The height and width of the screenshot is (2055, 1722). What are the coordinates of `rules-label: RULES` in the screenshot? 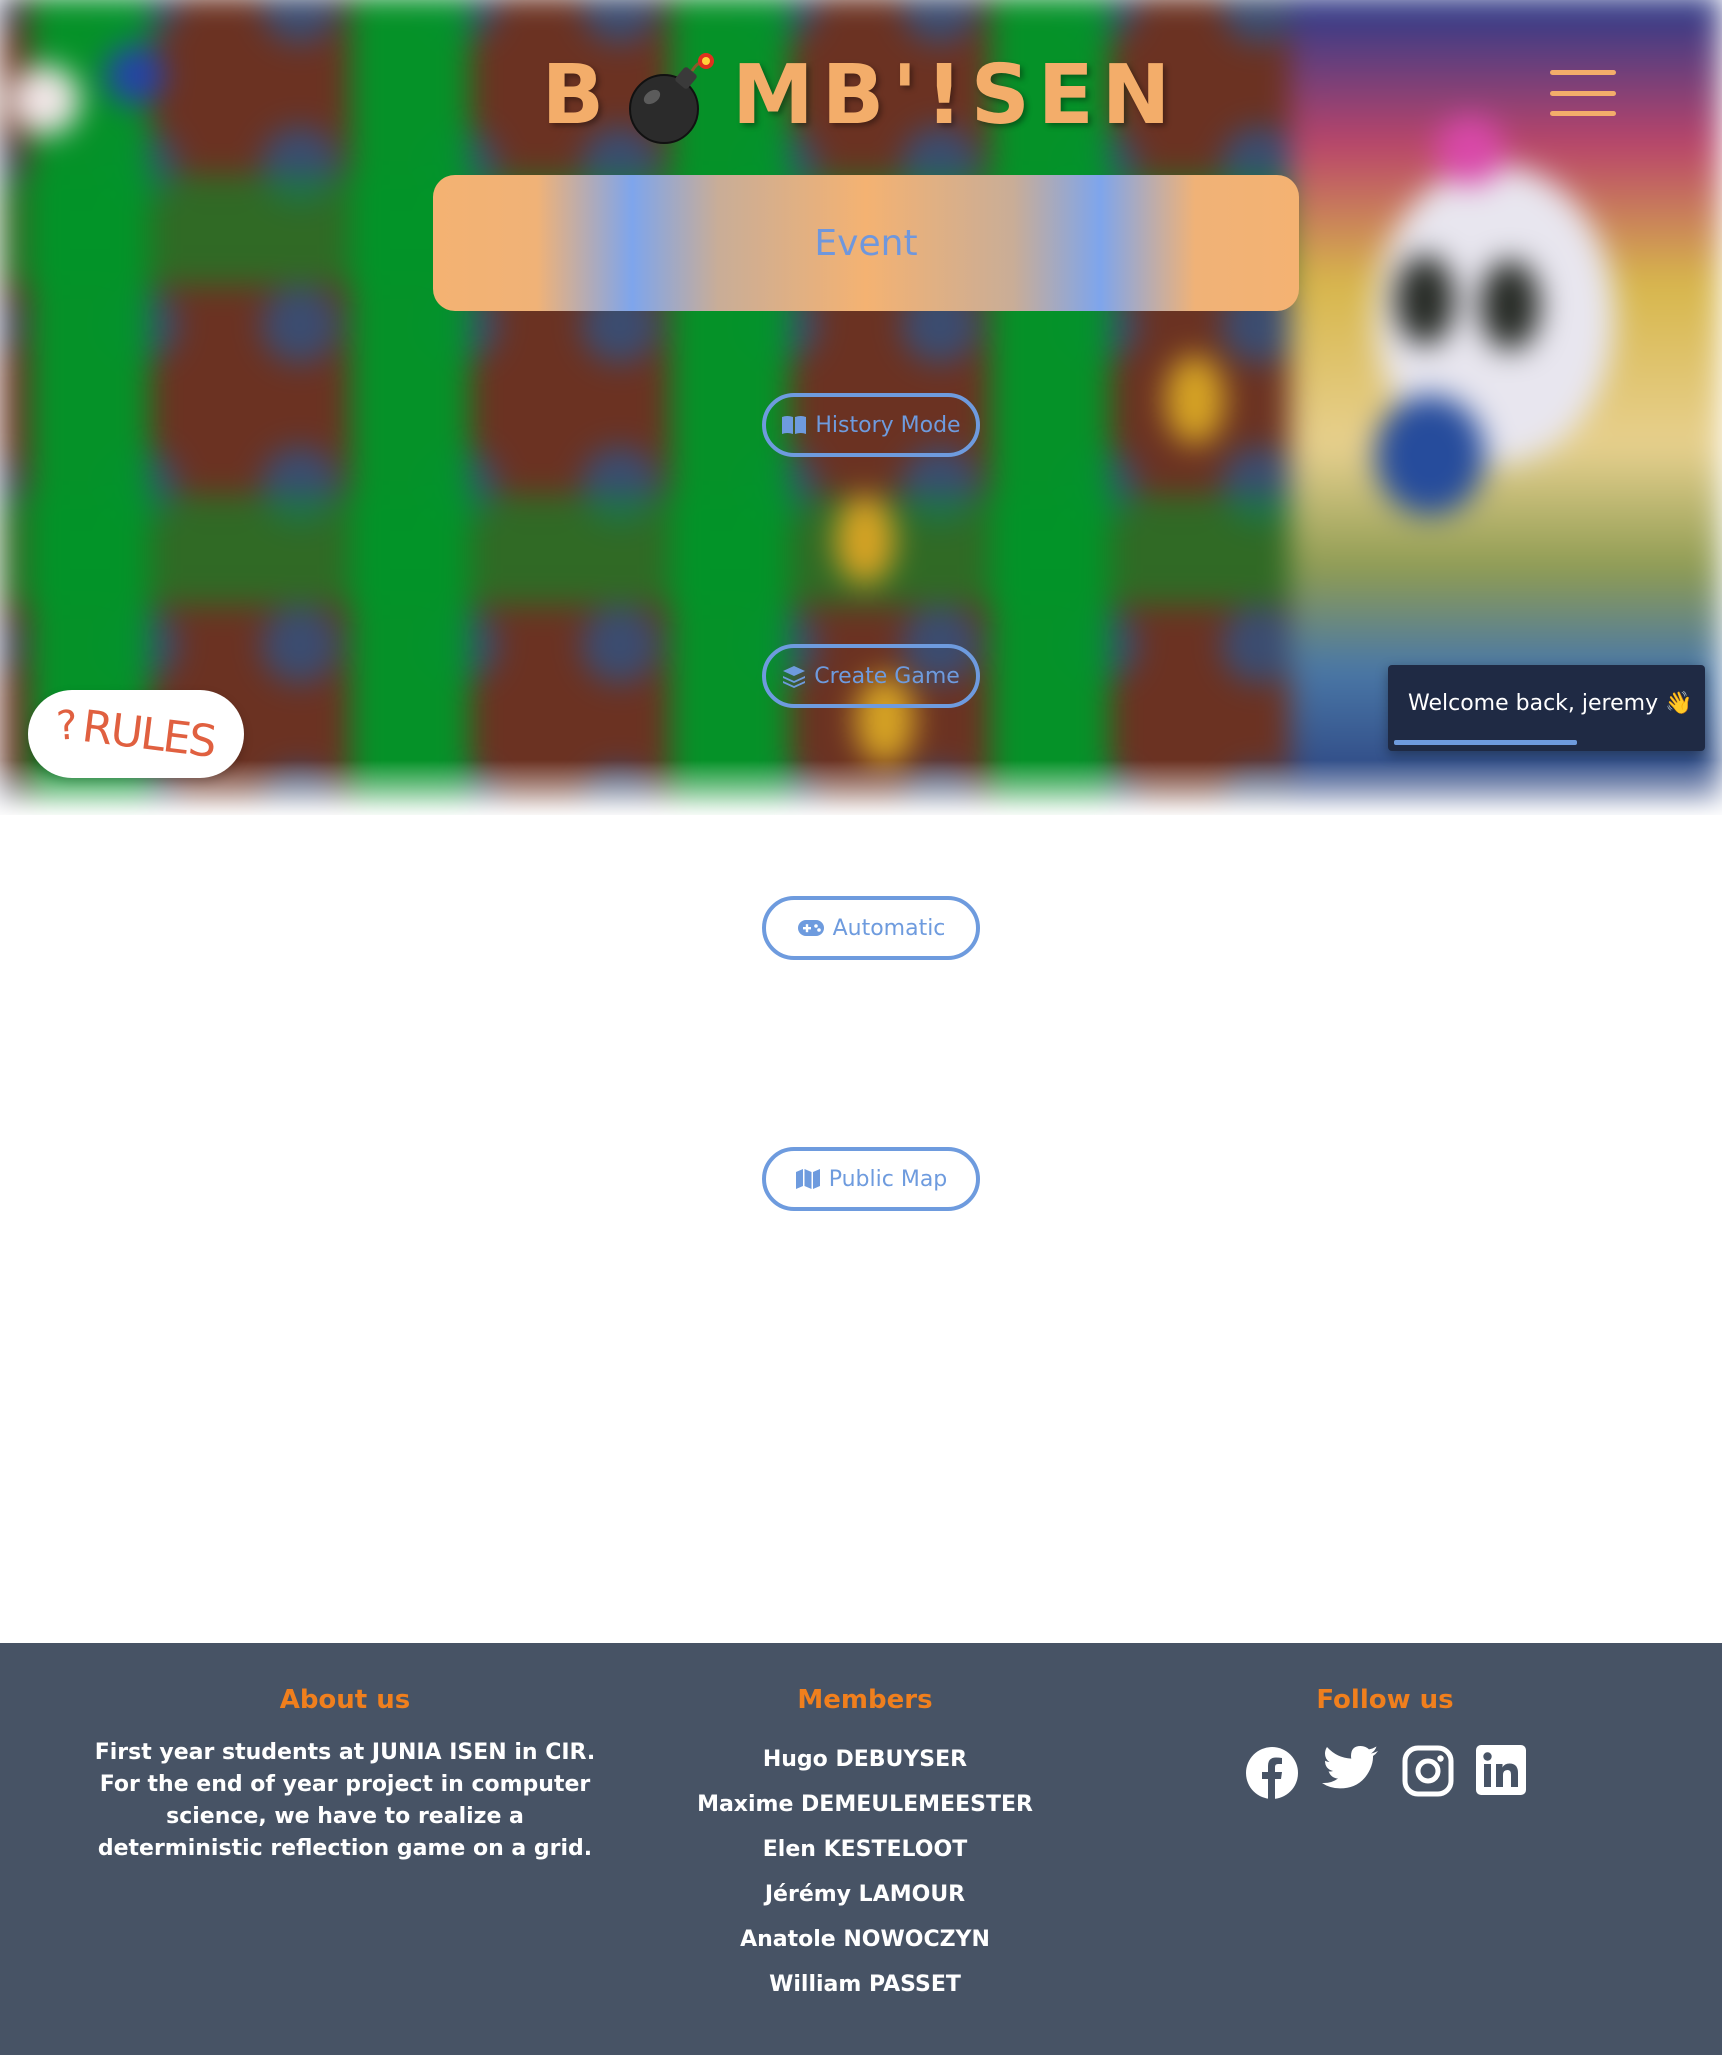 It's located at (148, 734).